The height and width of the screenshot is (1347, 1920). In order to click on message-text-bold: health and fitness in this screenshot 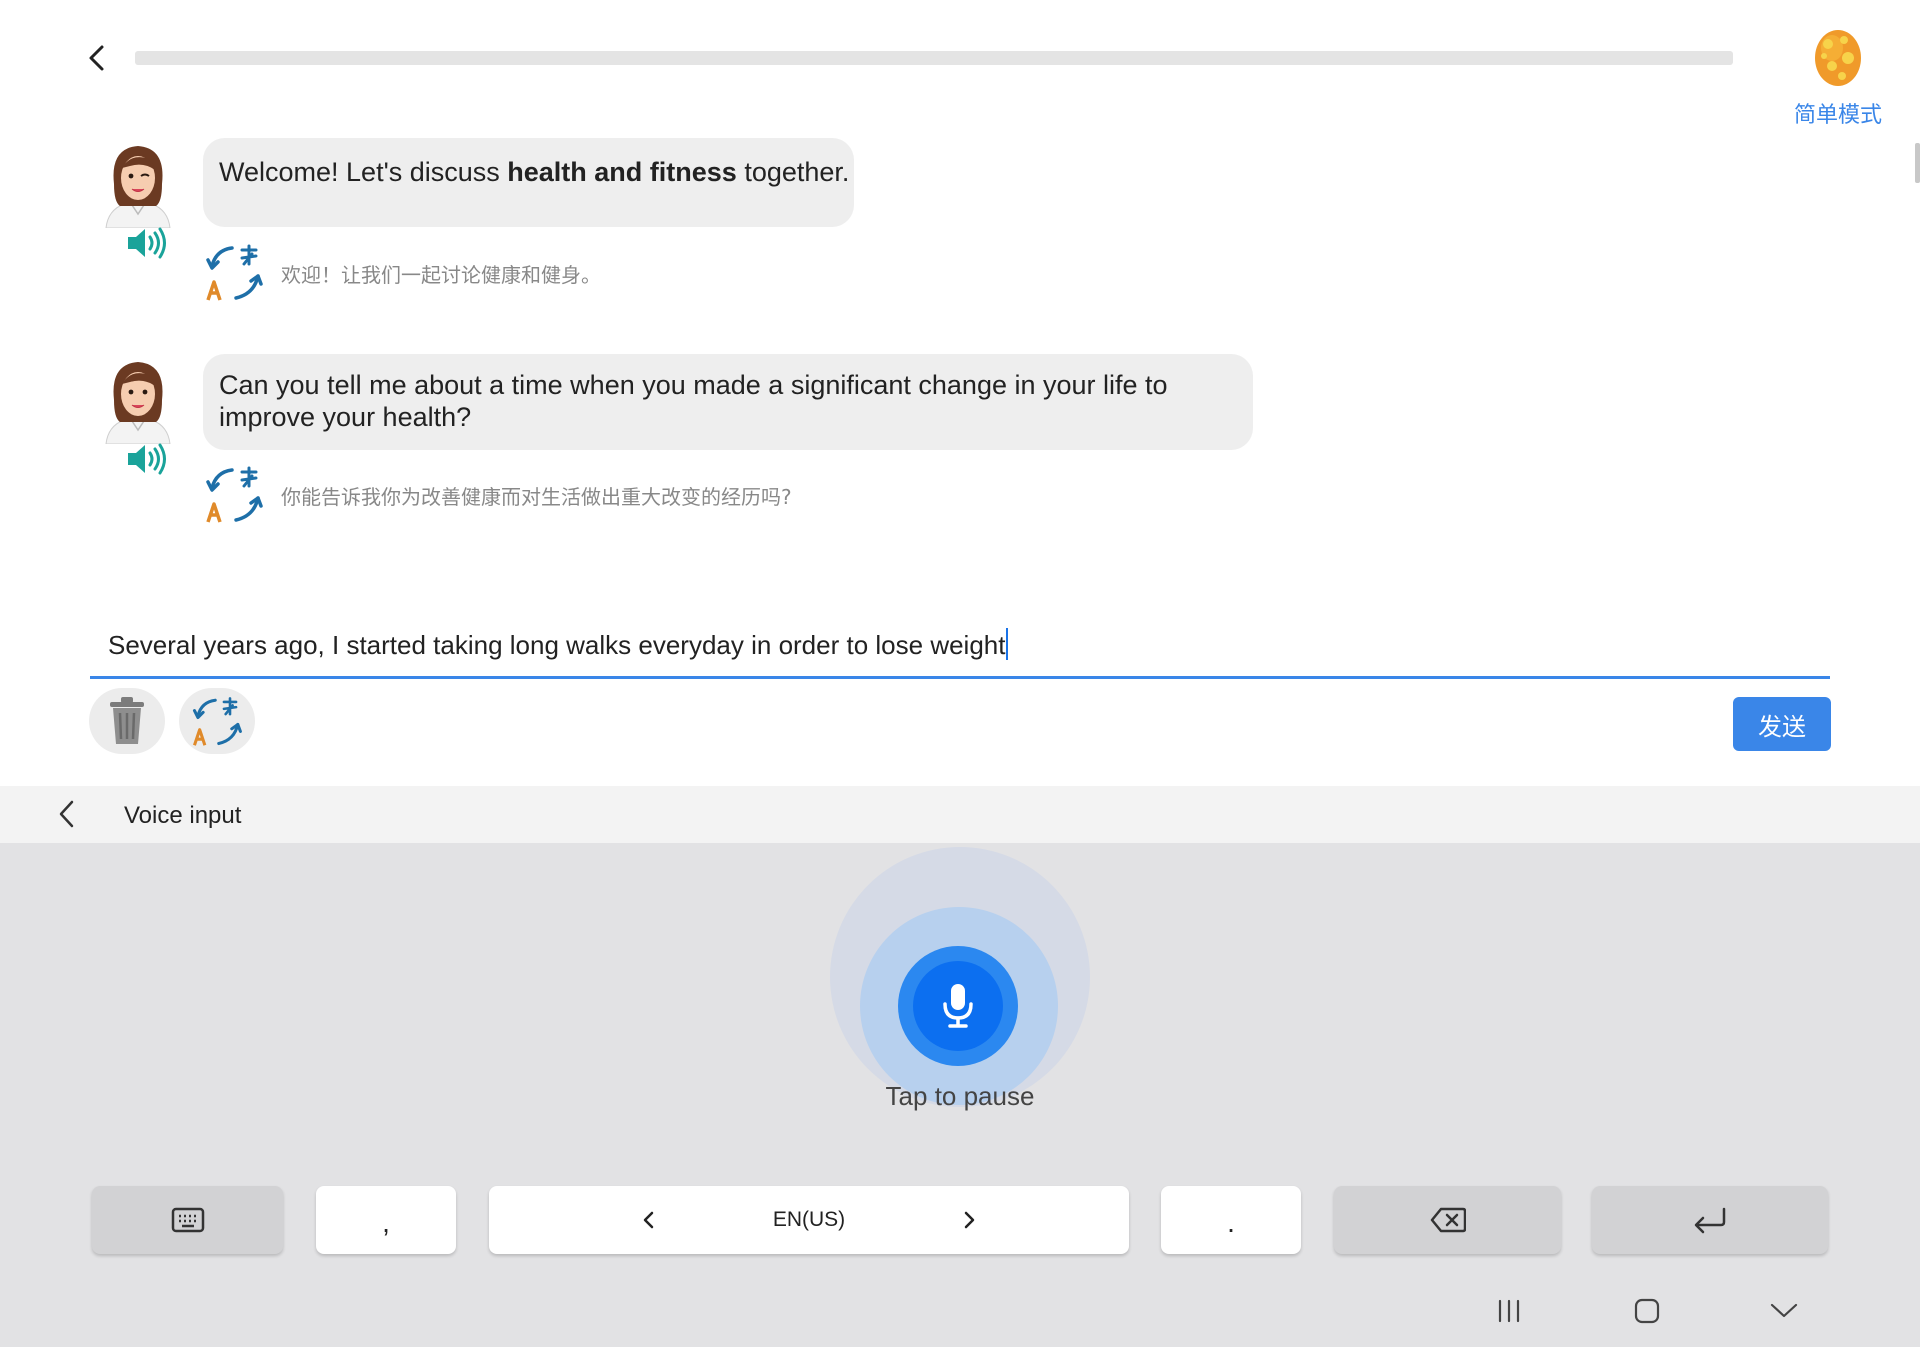, I will do `click(622, 172)`.